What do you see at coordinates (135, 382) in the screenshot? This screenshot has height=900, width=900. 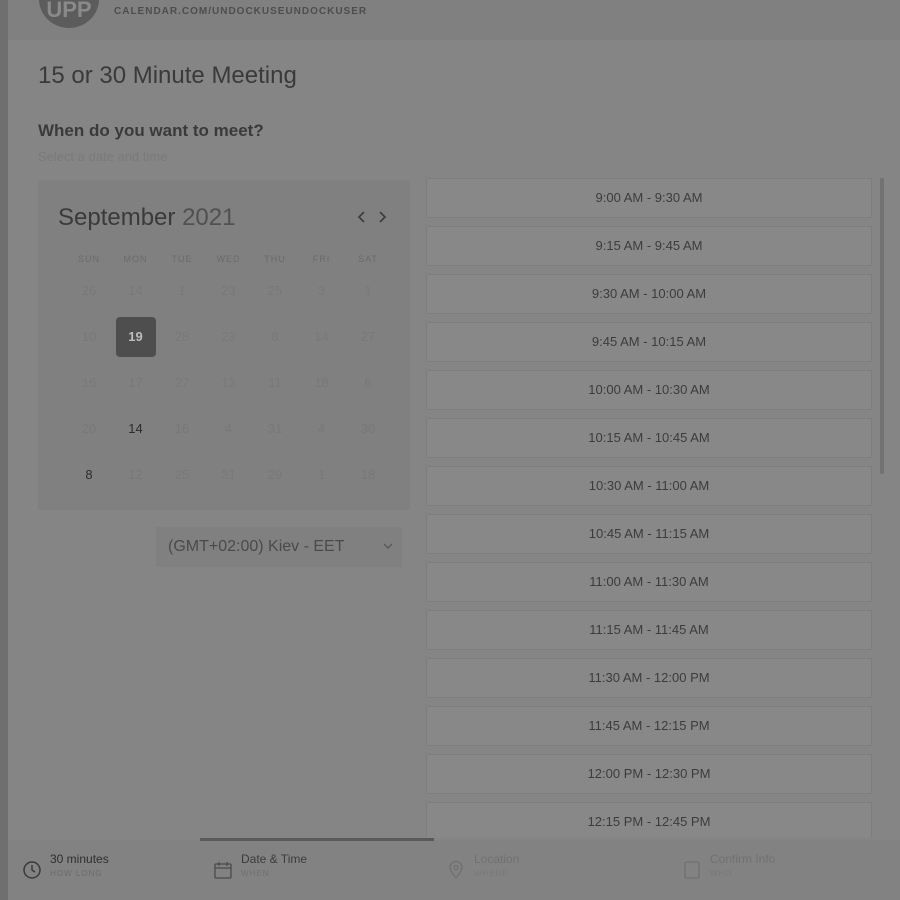 I see `calendar-day: 17` at bounding box center [135, 382].